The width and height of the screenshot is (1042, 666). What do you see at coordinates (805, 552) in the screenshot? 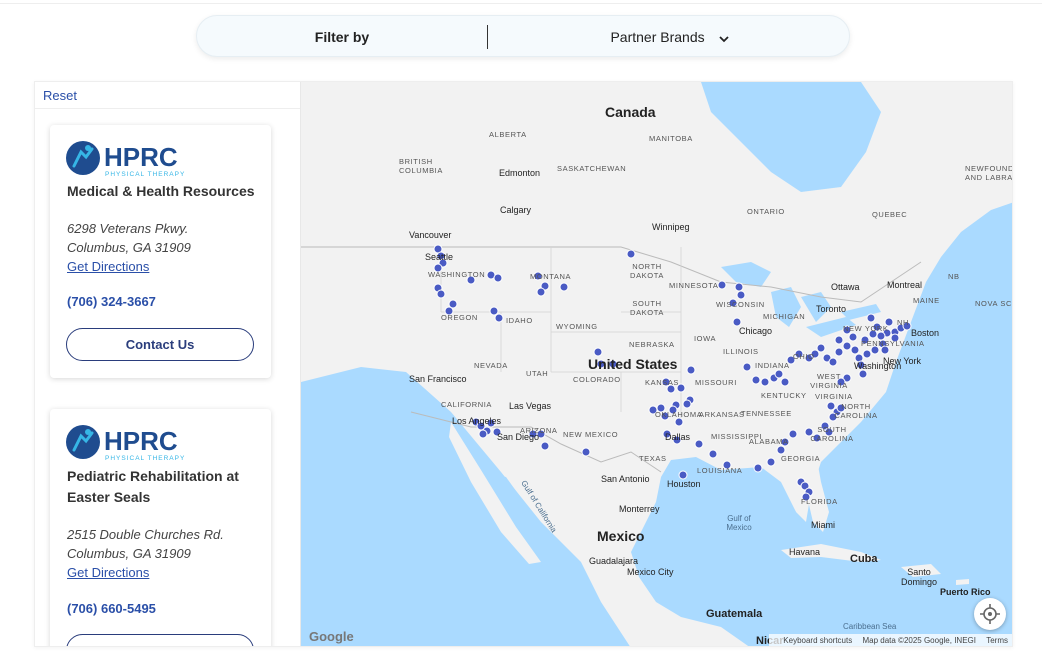
I see `map-label-city: Havana` at bounding box center [805, 552].